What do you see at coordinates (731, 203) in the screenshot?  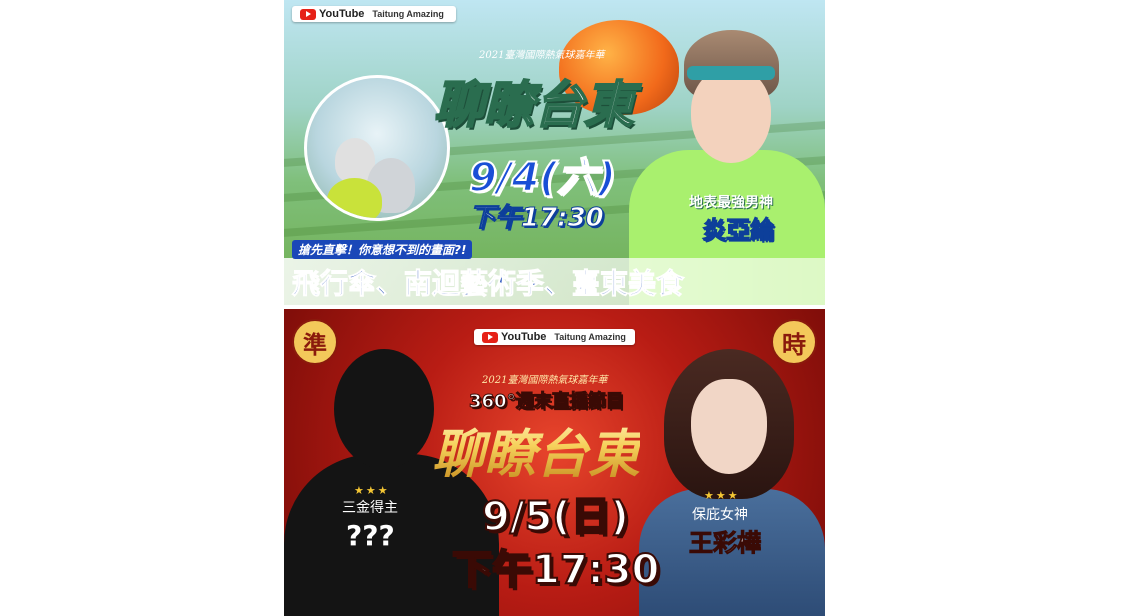 I see `host-tagline: 地表最強男神` at bounding box center [731, 203].